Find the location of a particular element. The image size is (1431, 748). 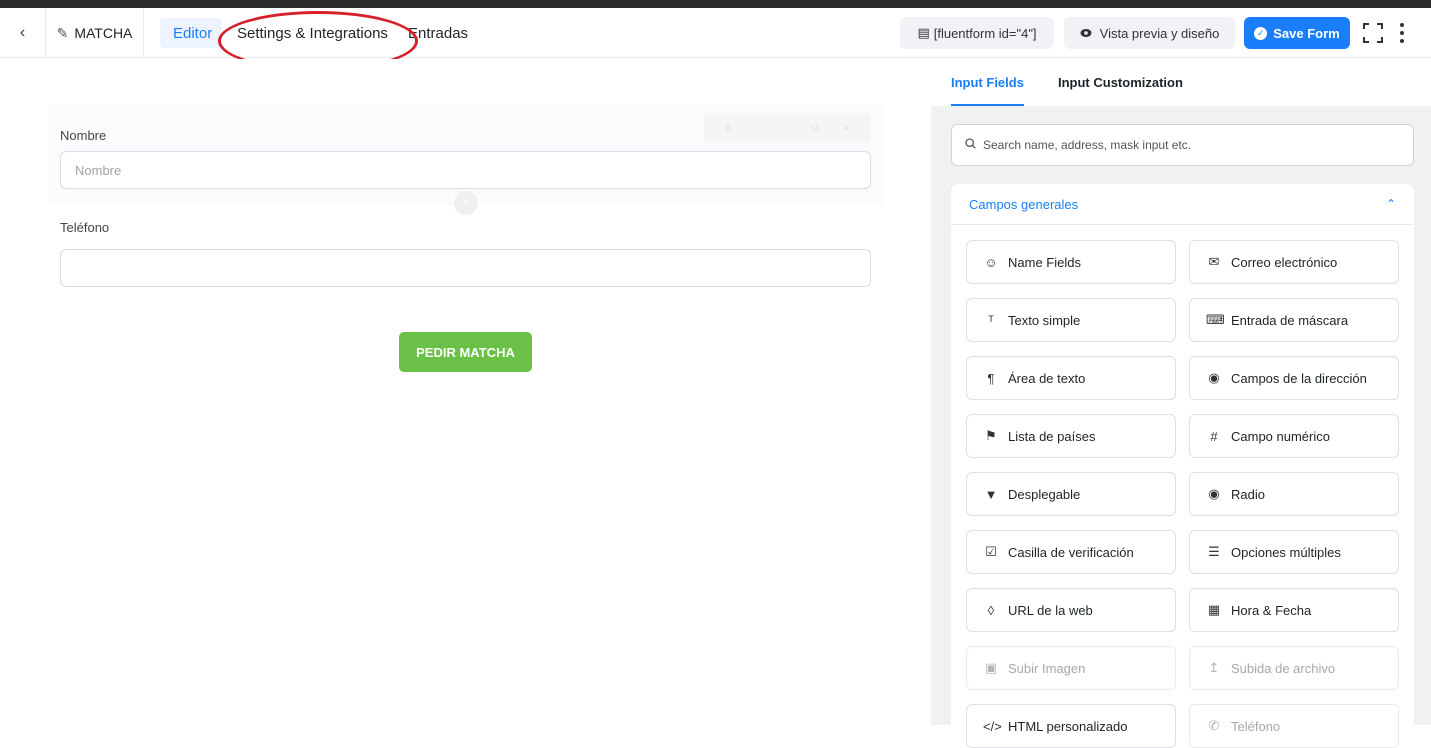

panel-tabs: Input Fields Input Customization is located at coordinates (1181, 82).